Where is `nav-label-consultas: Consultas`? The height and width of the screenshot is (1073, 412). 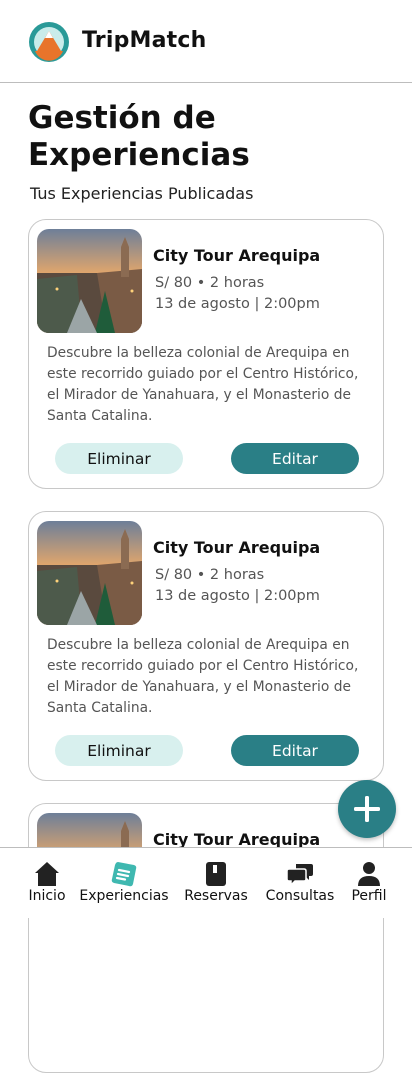 nav-label-consultas: Consultas is located at coordinates (300, 896).